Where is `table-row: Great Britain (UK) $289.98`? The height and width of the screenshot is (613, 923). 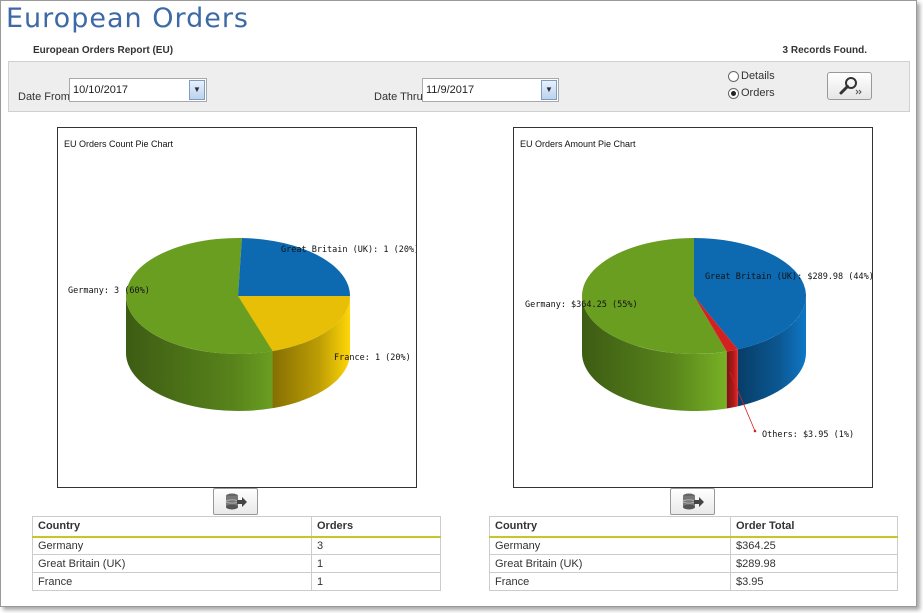 table-row: Great Britain (UK) $289.98 is located at coordinates (693, 563).